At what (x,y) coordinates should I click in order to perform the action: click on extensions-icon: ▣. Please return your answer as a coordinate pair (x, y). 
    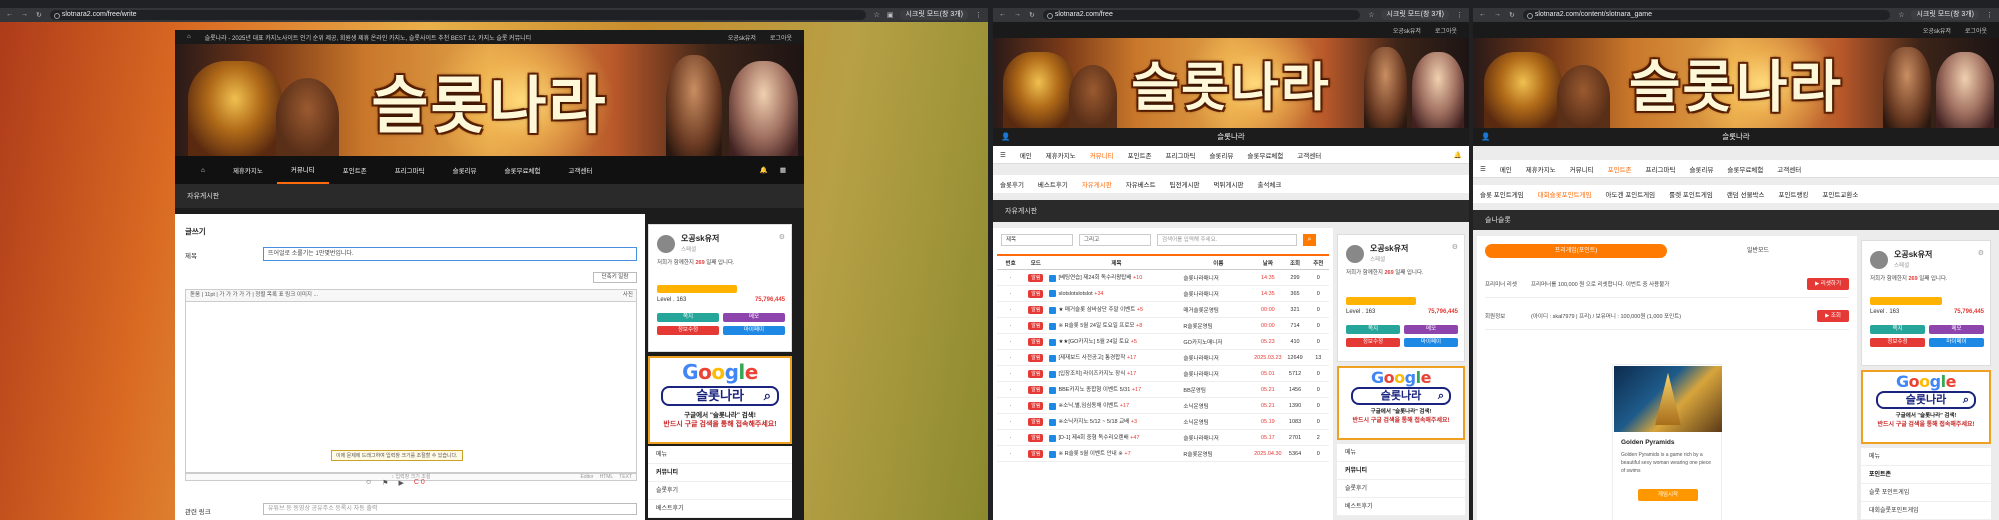
    Looking at the image, I should click on (890, 15).